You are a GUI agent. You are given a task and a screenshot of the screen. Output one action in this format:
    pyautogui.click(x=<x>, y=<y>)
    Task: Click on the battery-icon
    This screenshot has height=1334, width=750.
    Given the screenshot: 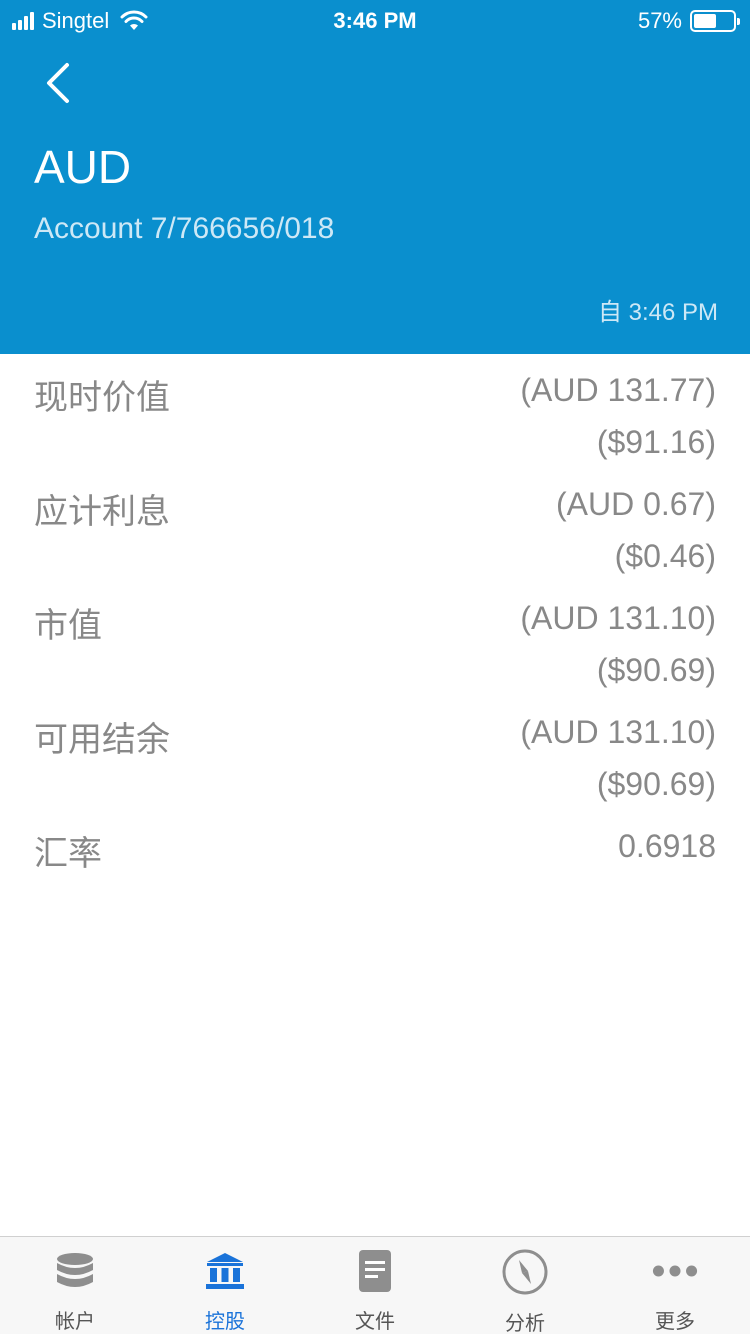 What is the action you would take?
    pyautogui.click(x=715, y=21)
    